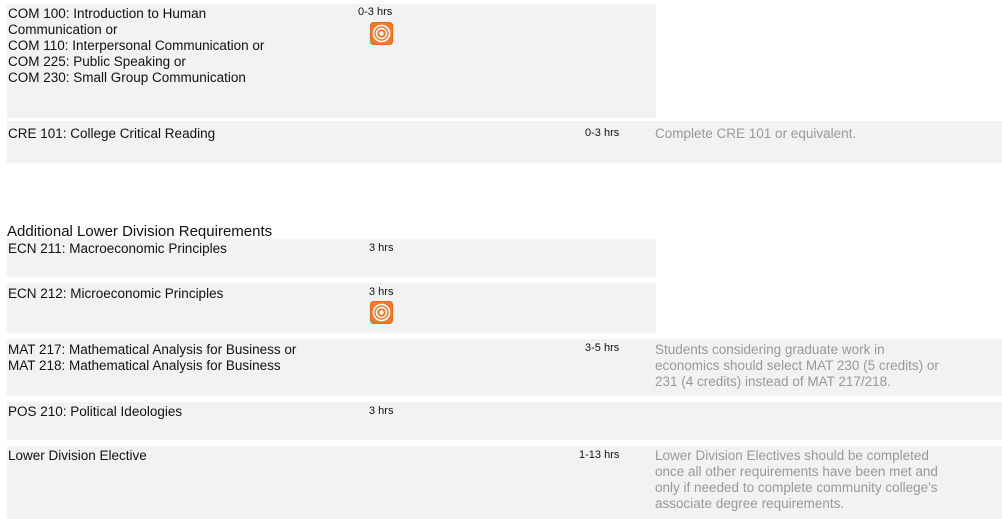 The width and height of the screenshot is (1002, 519). What do you see at coordinates (116, 293) in the screenshot?
I see `course-title-ecn212: ECN 212: Microeconomic Principles` at bounding box center [116, 293].